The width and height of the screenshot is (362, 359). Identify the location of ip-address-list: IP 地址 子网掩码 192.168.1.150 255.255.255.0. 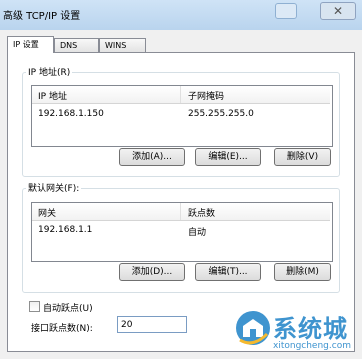
(182, 116).